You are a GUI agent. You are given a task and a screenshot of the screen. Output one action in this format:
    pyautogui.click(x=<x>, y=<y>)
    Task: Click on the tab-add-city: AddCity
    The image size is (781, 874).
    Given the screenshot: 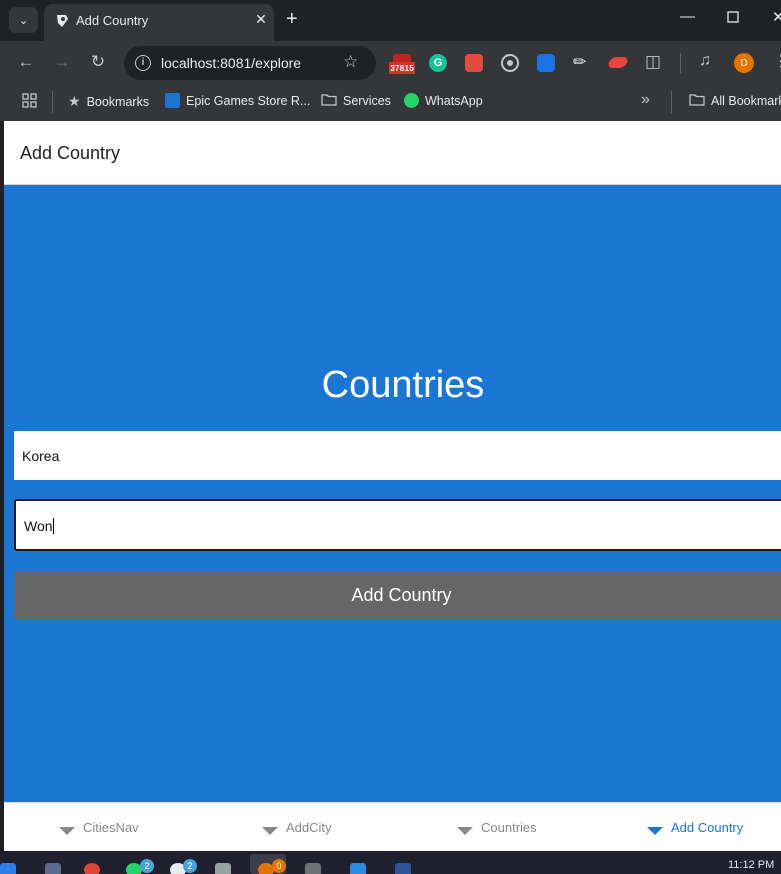 What is the action you would take?
    pyautogui.click(x=297, y=827)
    